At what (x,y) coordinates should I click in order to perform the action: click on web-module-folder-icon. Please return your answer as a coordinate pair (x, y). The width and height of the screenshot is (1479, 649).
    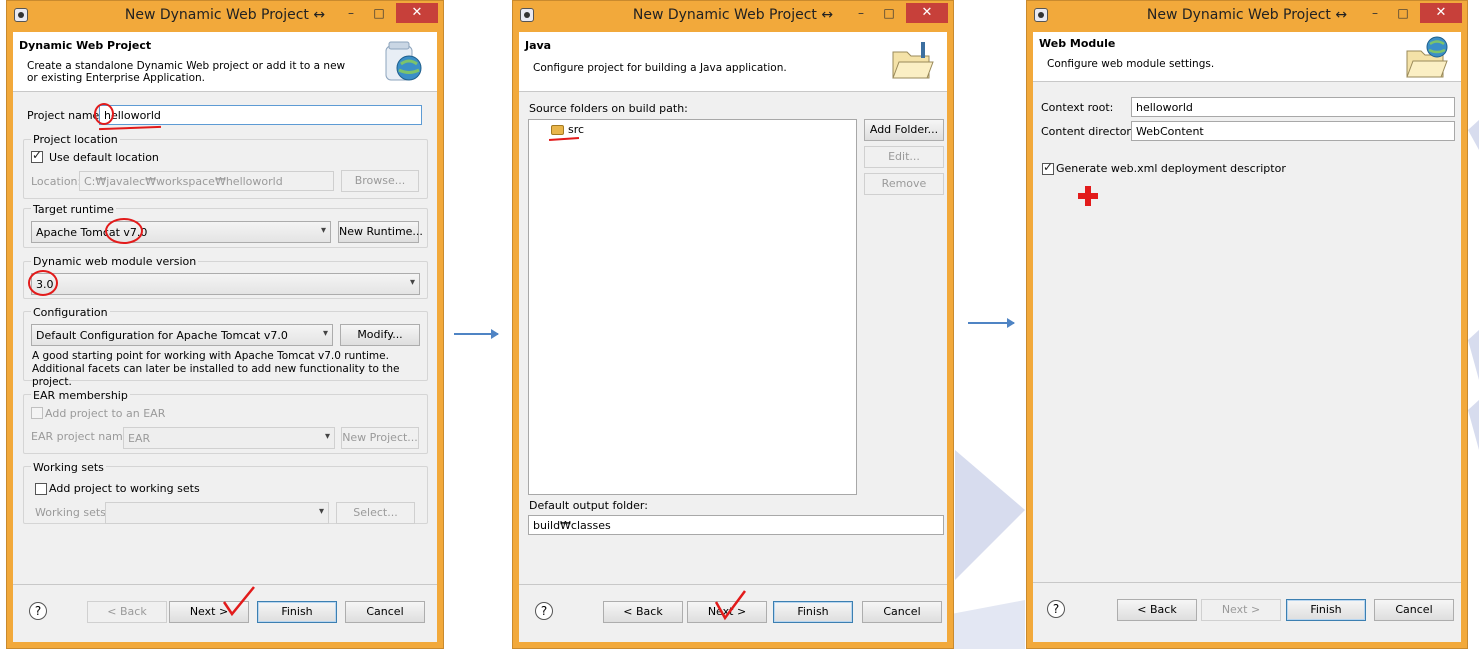
    Looking at the image, I should click on (1427, 57).